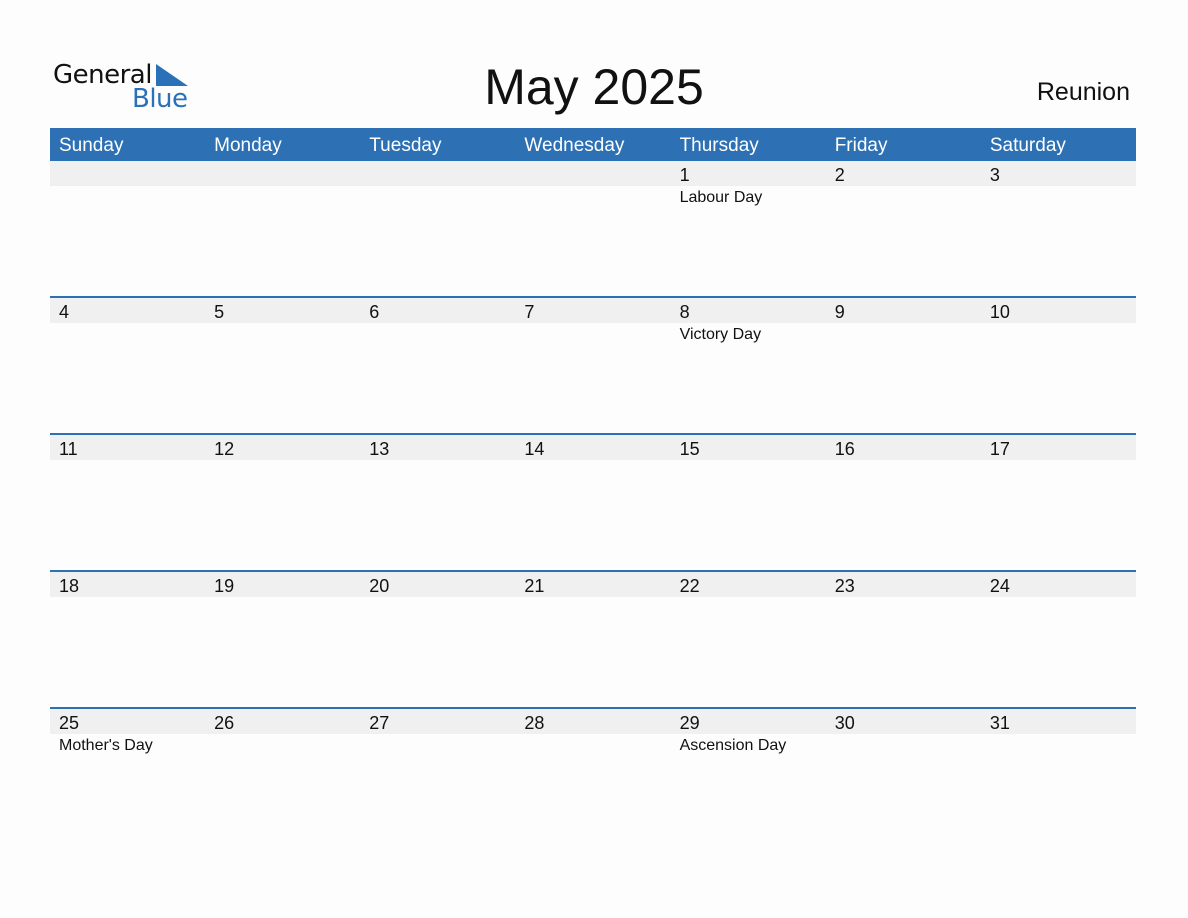 Image resolution: width=1188 pixels, height=918 pixels. What do you see at coordinates (128, 310) in the screenshot?
I see `day-number: 4` at bounding box center [128, 310].